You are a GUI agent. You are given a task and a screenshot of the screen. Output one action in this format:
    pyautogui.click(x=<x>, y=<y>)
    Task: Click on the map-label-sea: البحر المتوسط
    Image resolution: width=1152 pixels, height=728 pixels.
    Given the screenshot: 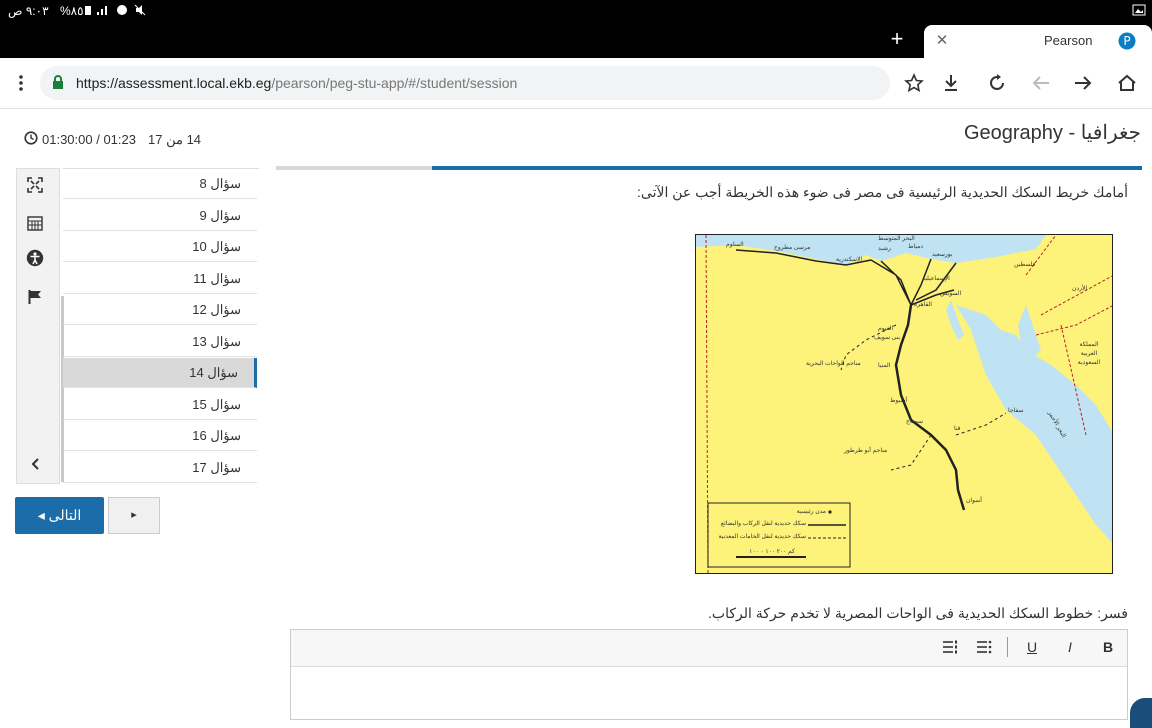 What is the action you would take?
    pyautogui.click(x=896, y=239)
    